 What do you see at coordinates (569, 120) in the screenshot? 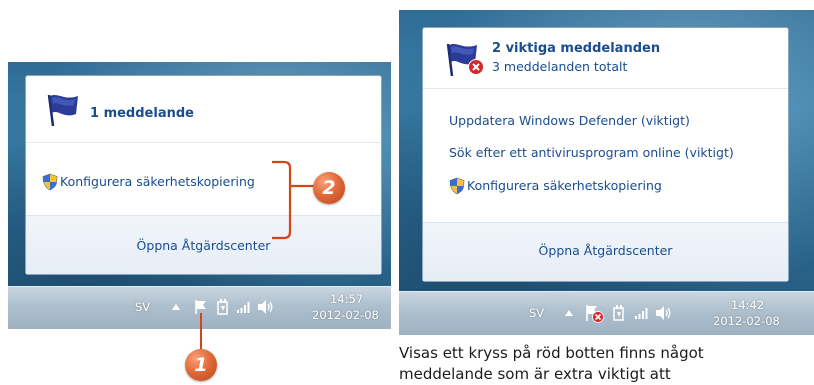
I see `update-defender-link: Uppdatera Windows Defender (viktigt)` at bounding box center [569, 120].